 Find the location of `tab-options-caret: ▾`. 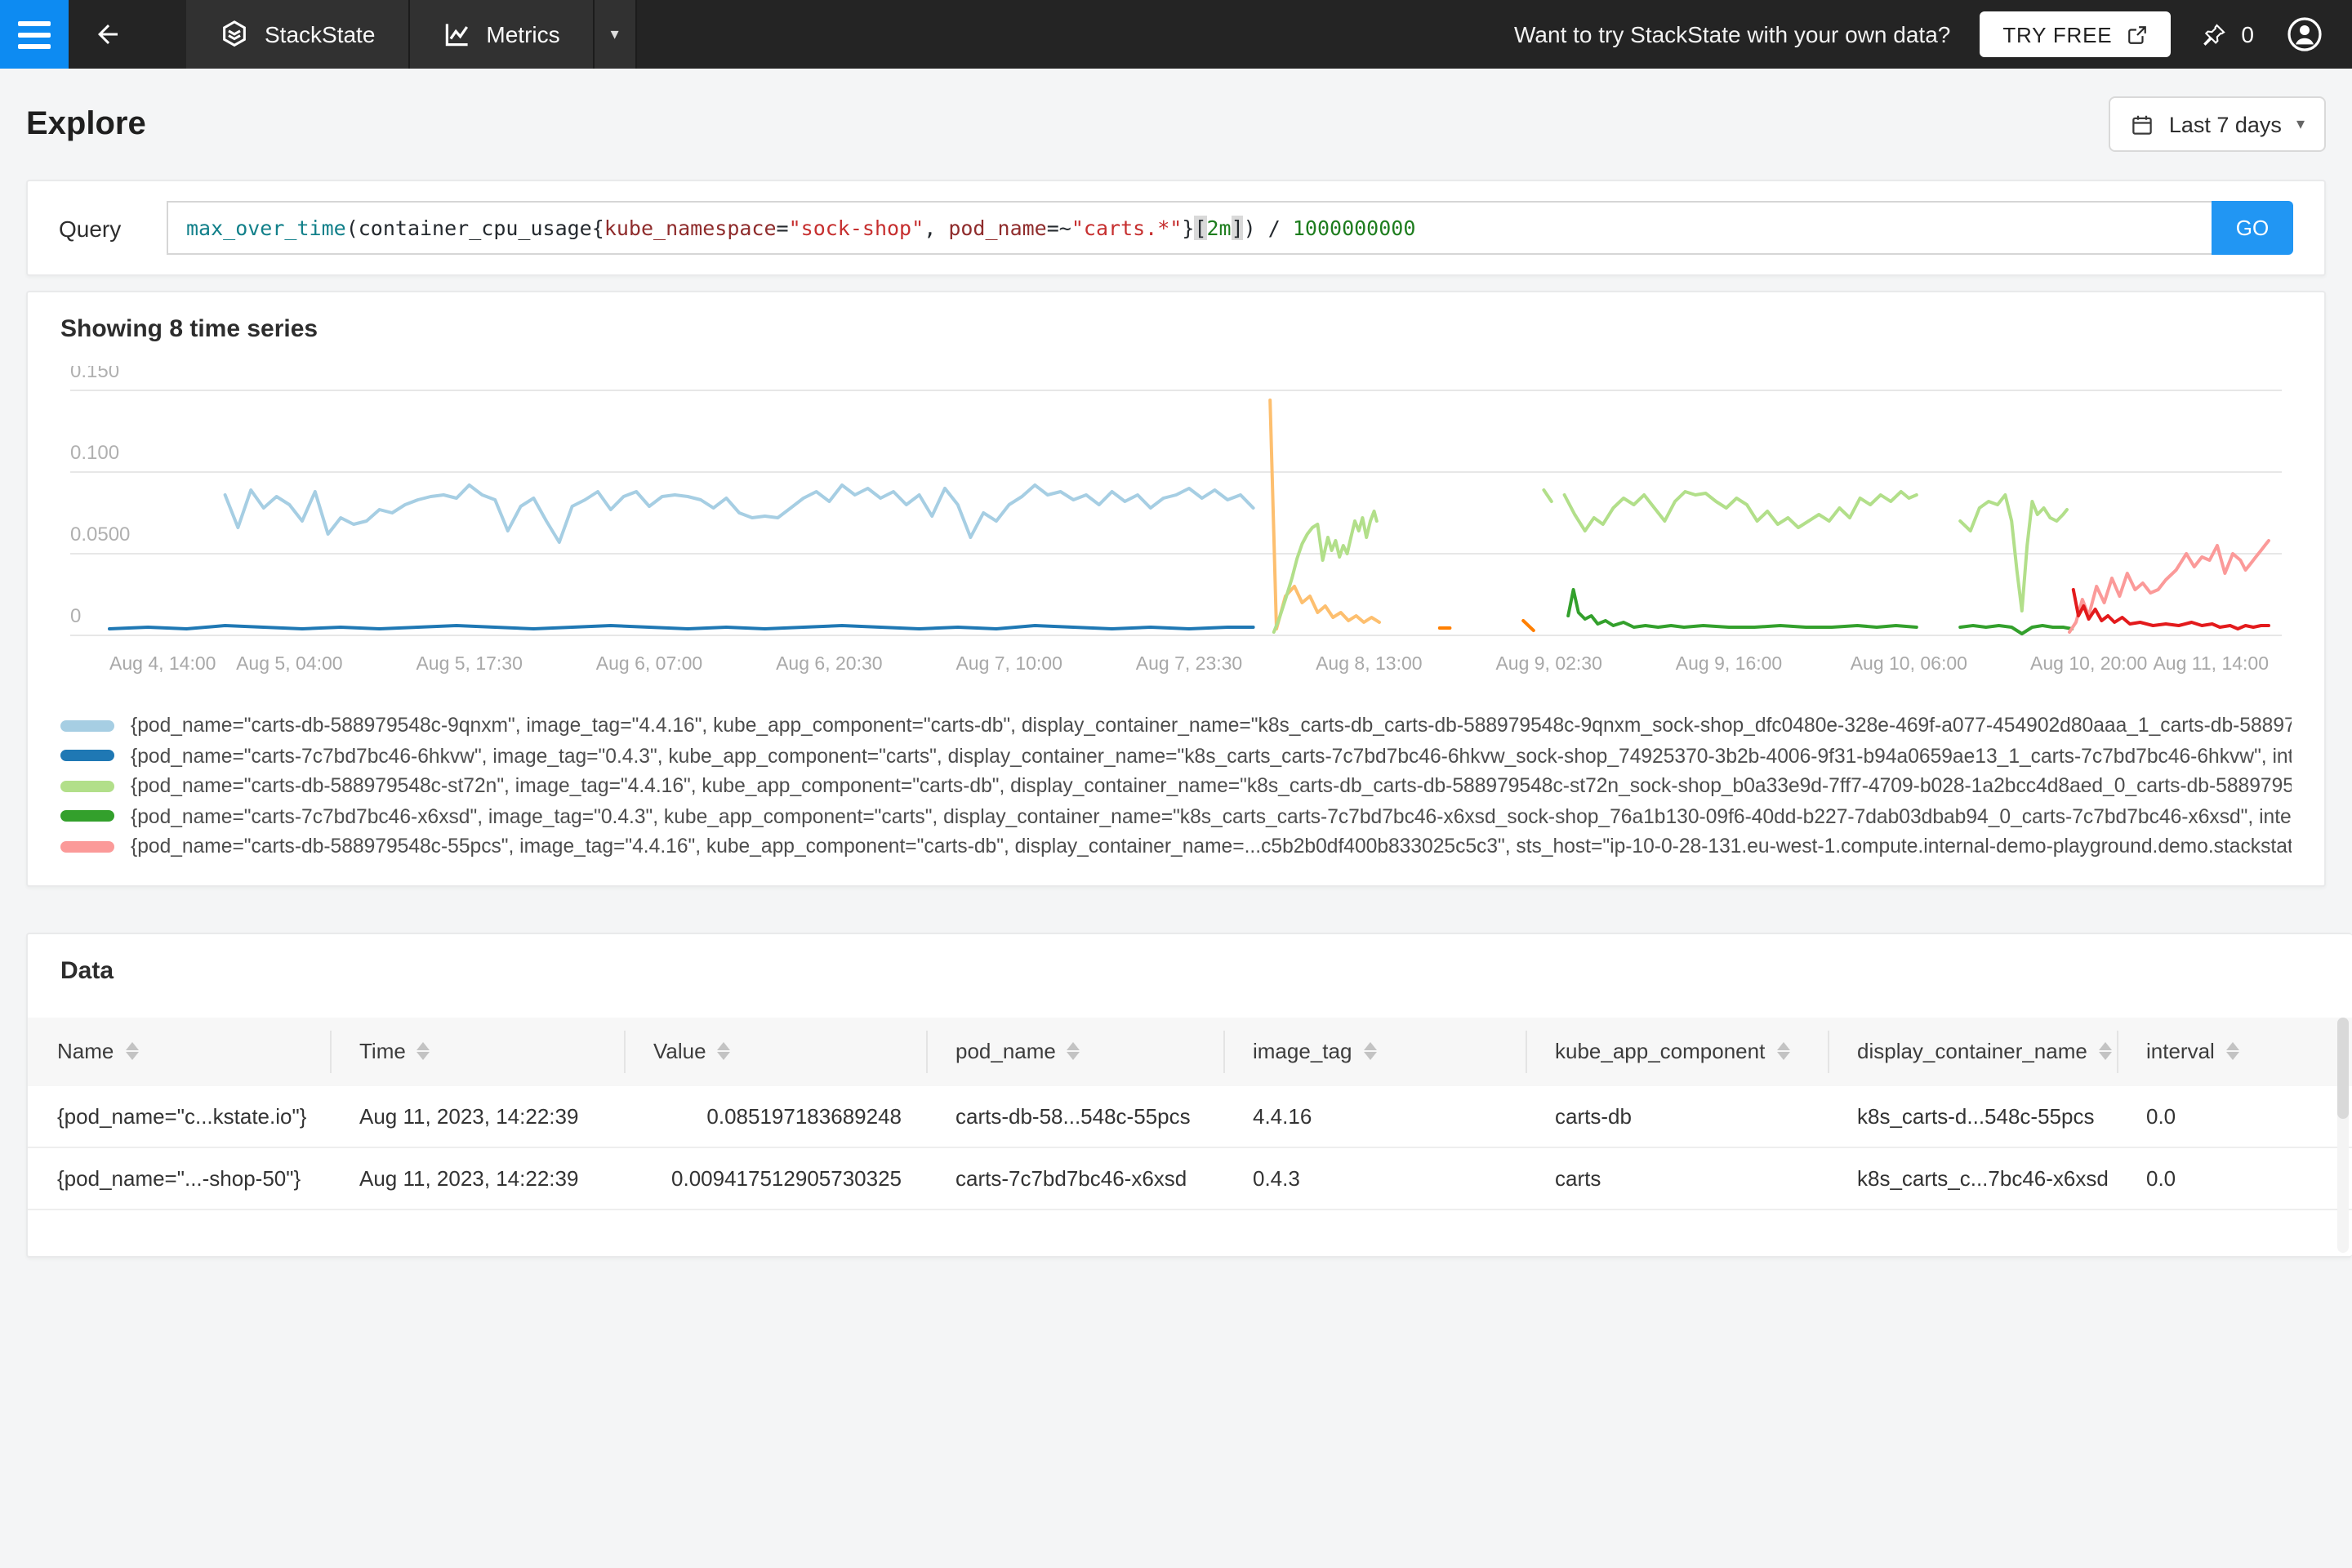

tab-options-caret: ▾ is located at coordinates (615, 34).